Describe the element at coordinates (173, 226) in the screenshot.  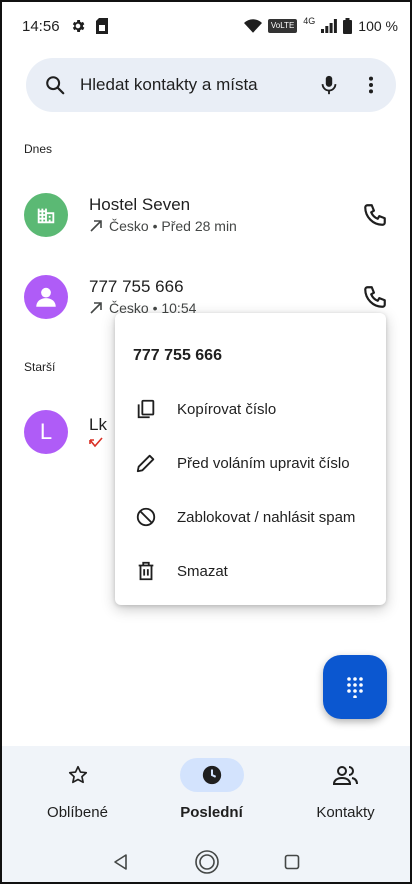
I see `call-detail: Česko • Před 28 min` at that location.